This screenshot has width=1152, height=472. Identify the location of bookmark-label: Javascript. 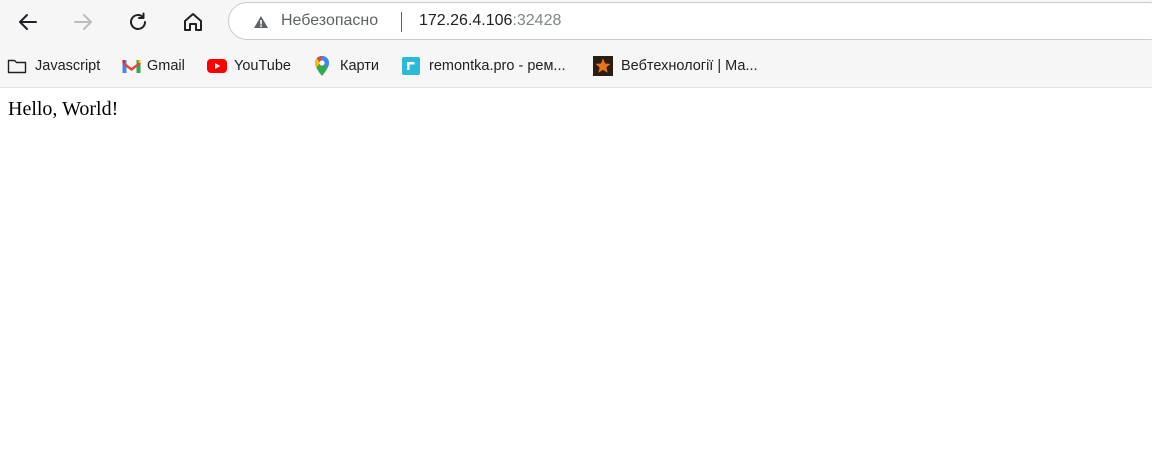
(68, 66).